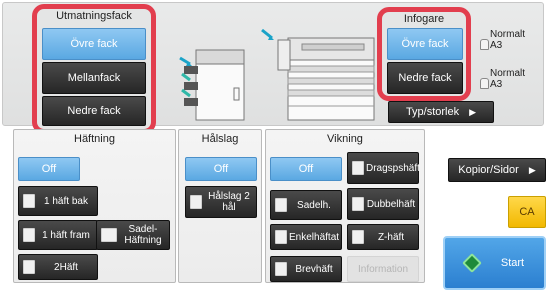 The image size is (546, 296). Describe the element at coordinates (496, 45) in the screenshot. I see `upper-tray-paper-size: A3` at that location.